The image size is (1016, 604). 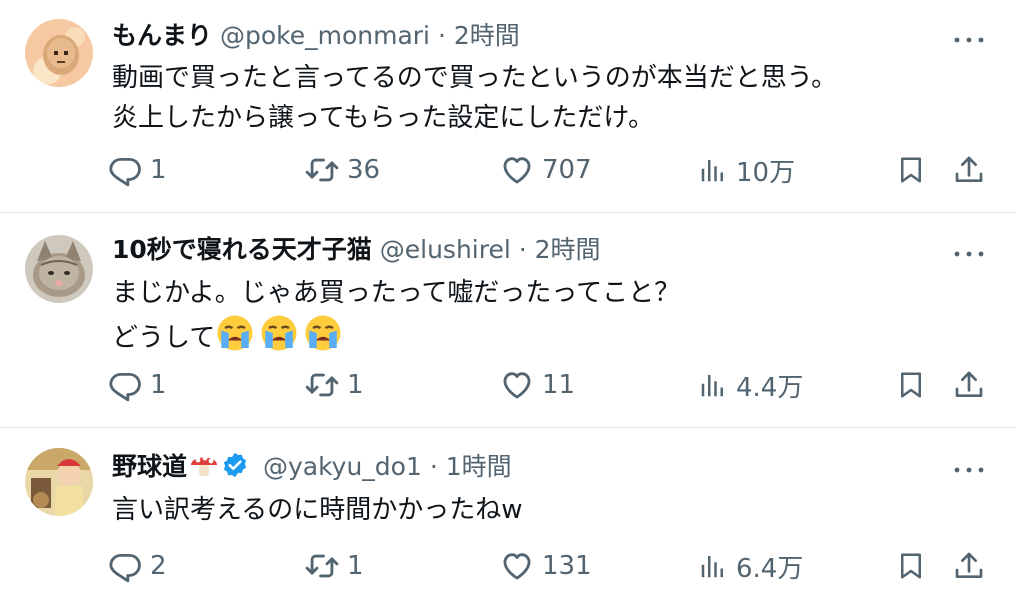 I want to click on action-bar: 2 1 131 6.4万, so click(x=508, y=566).